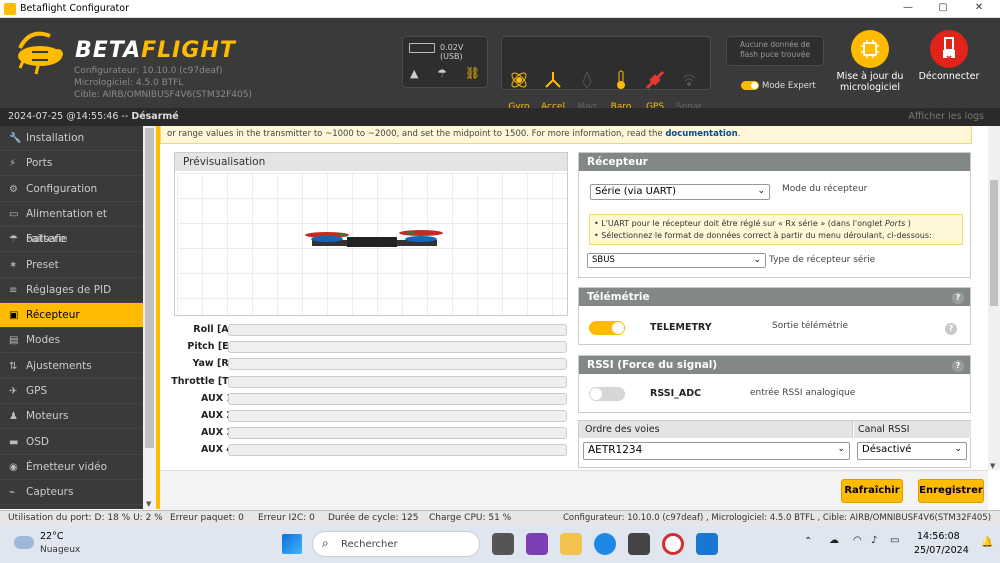  I want to click on sensor-icon: ⌁, so click(12, 493).